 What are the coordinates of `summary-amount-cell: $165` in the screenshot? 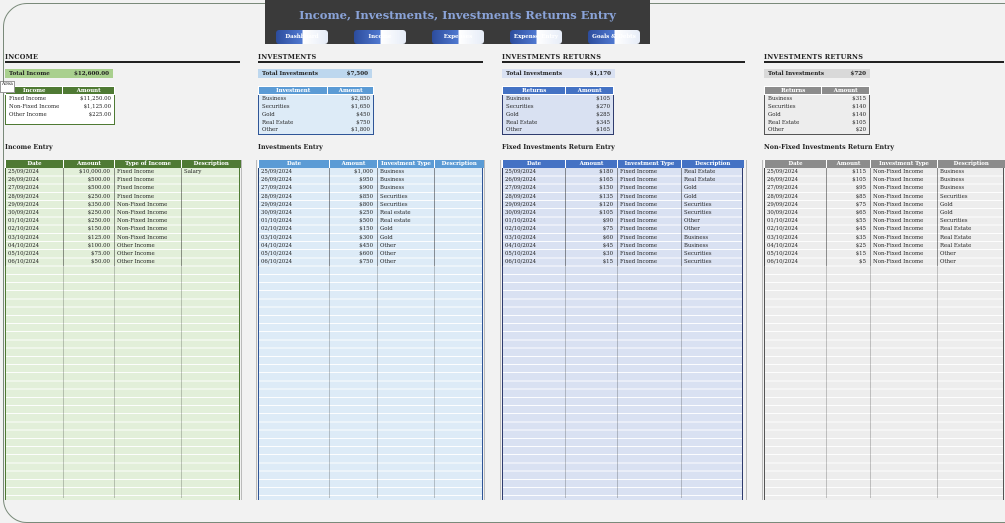 It's located at (590, 131).